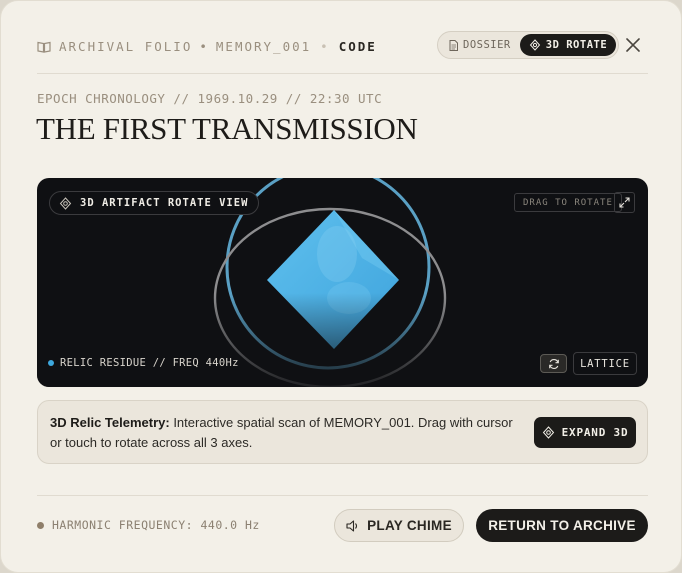  What do you see at coordinates (605, 363) in the screenshot?
I see `lattice-button: LATTICE` at bounding box center [605, 363].